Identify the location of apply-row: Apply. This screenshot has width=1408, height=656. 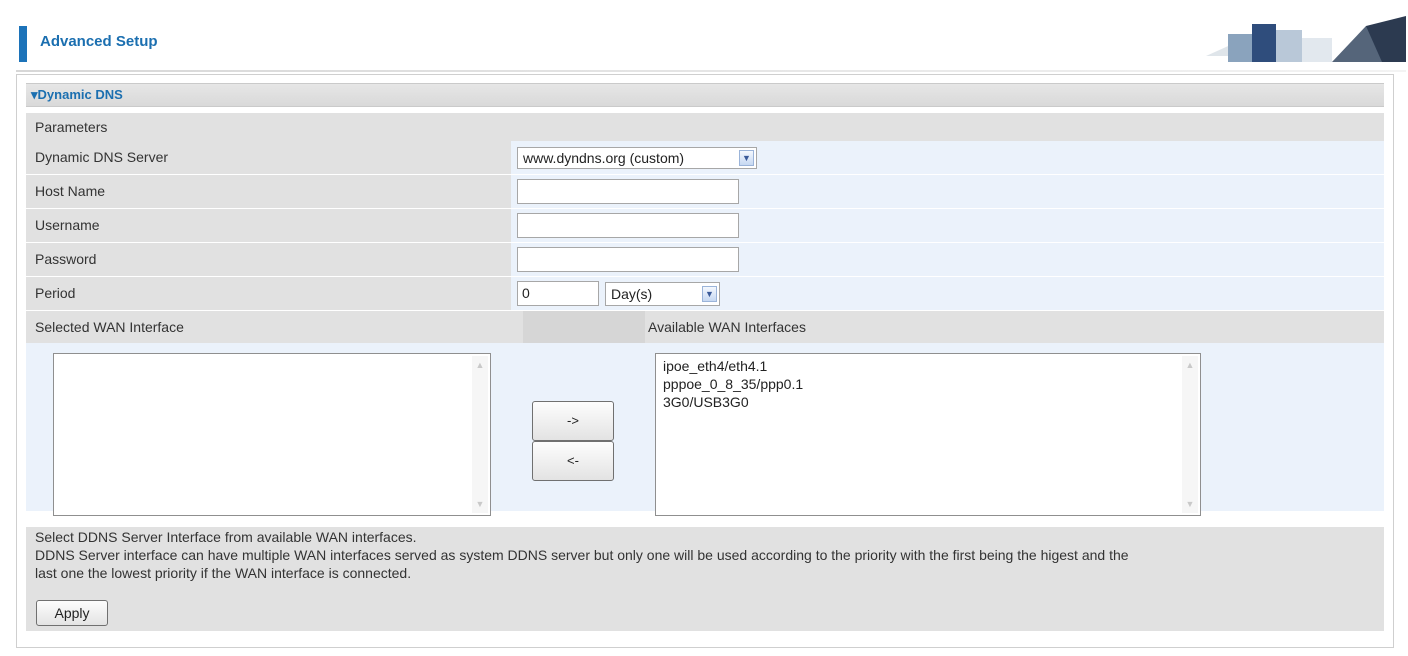
(705, 612).